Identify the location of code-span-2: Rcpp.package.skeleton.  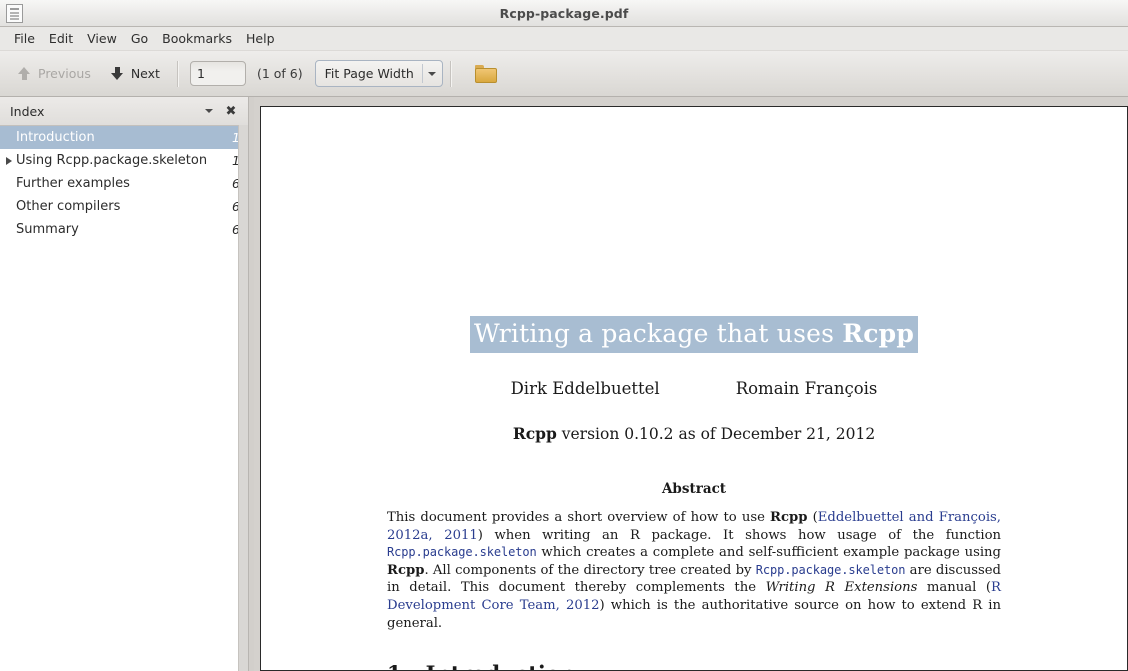
(830, 569).